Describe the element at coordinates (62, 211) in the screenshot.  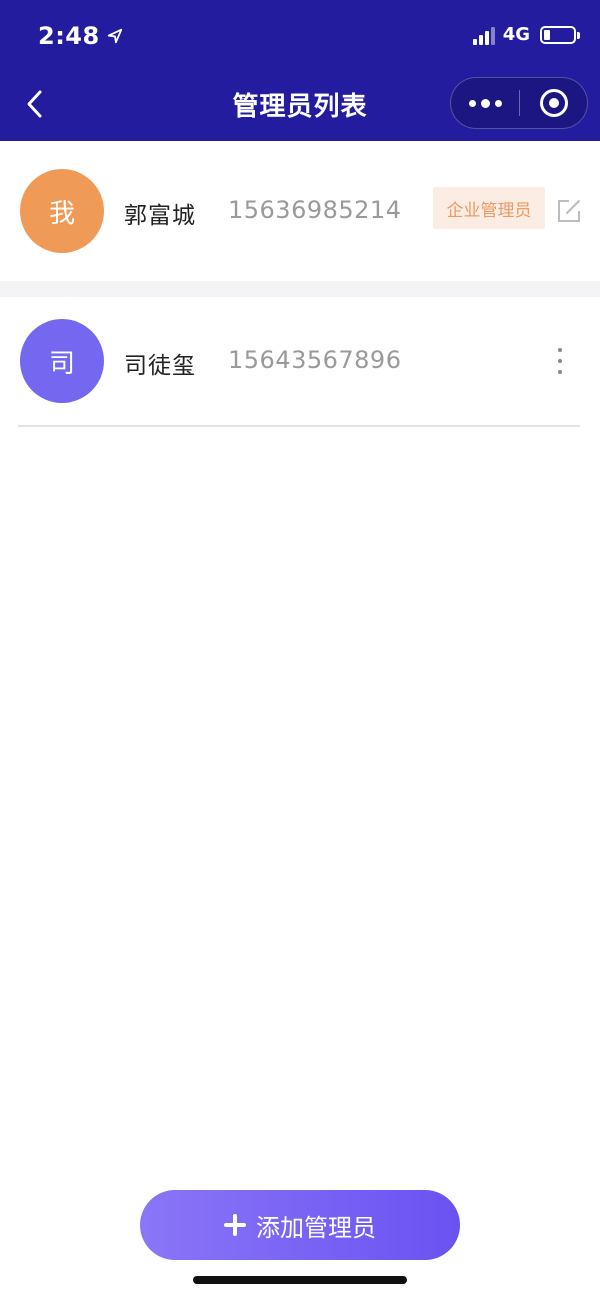
I see `avatar: 我` at that location.